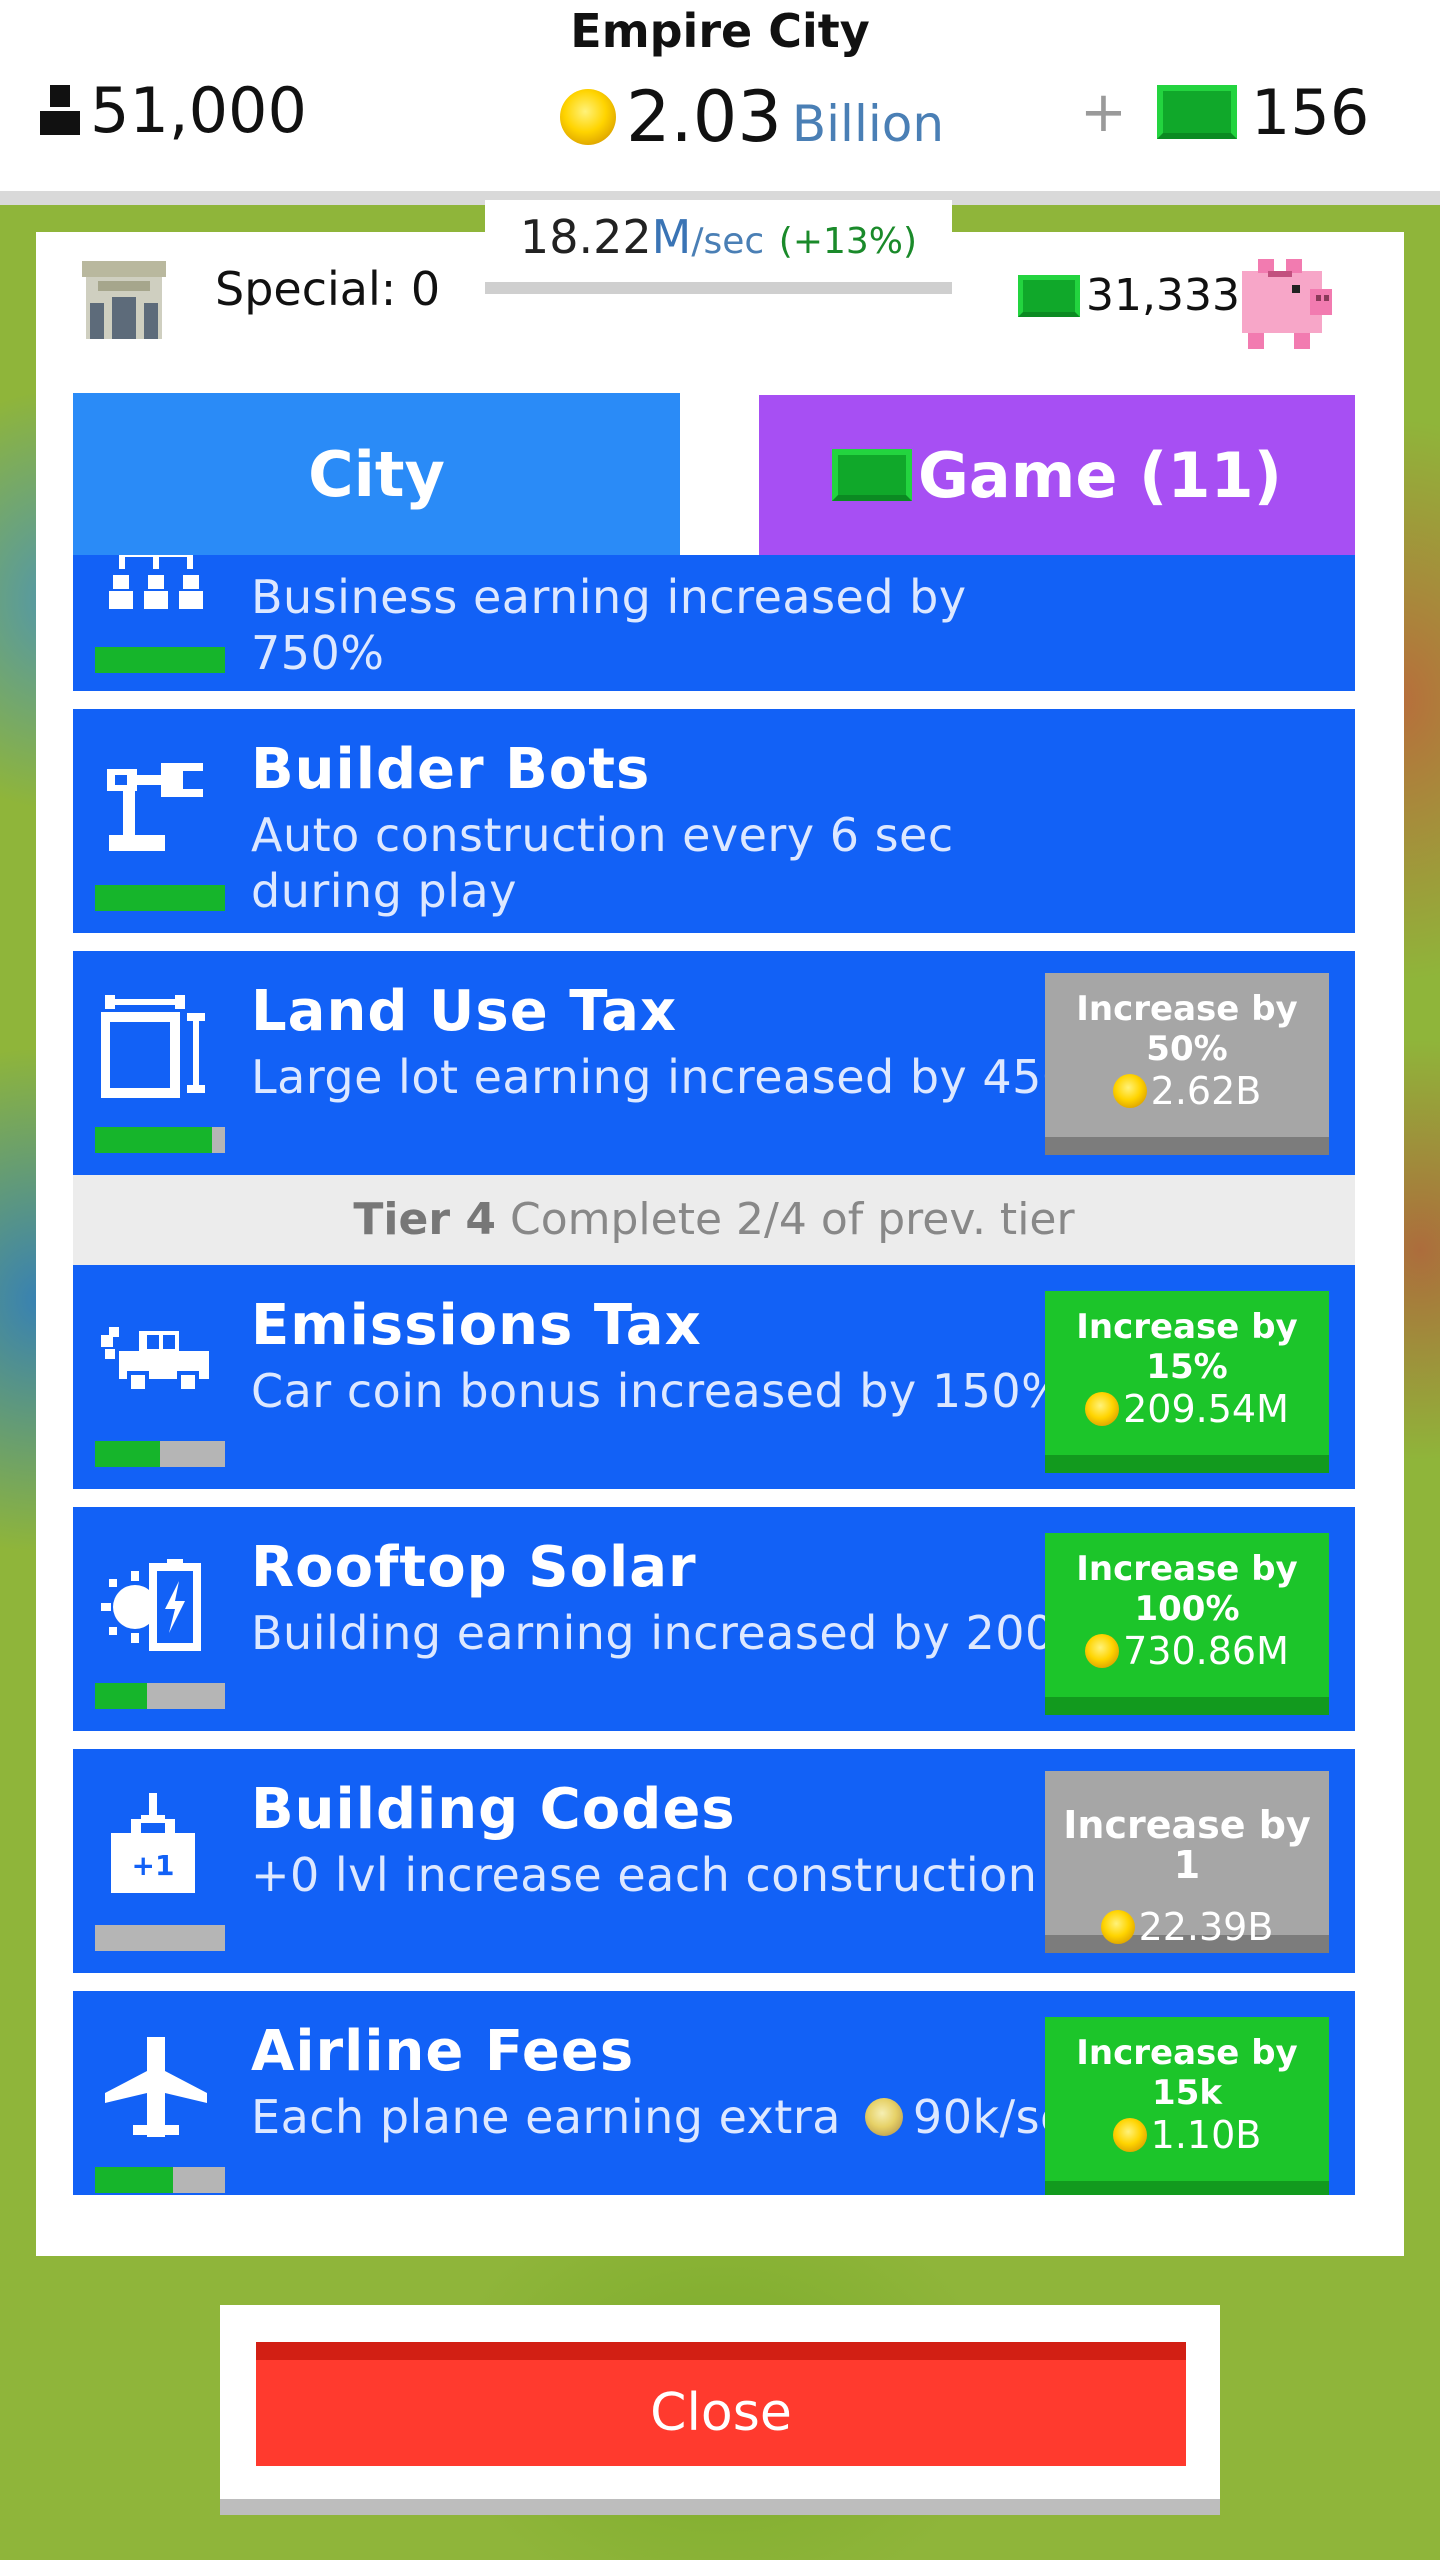 The width and height of the screenshot is (1440, 2560). What do you see at coordinates (609, 625) in the screenshot?
I see `upgrade-description: Business earning increased by 750%` at bounding box center [609, 625].